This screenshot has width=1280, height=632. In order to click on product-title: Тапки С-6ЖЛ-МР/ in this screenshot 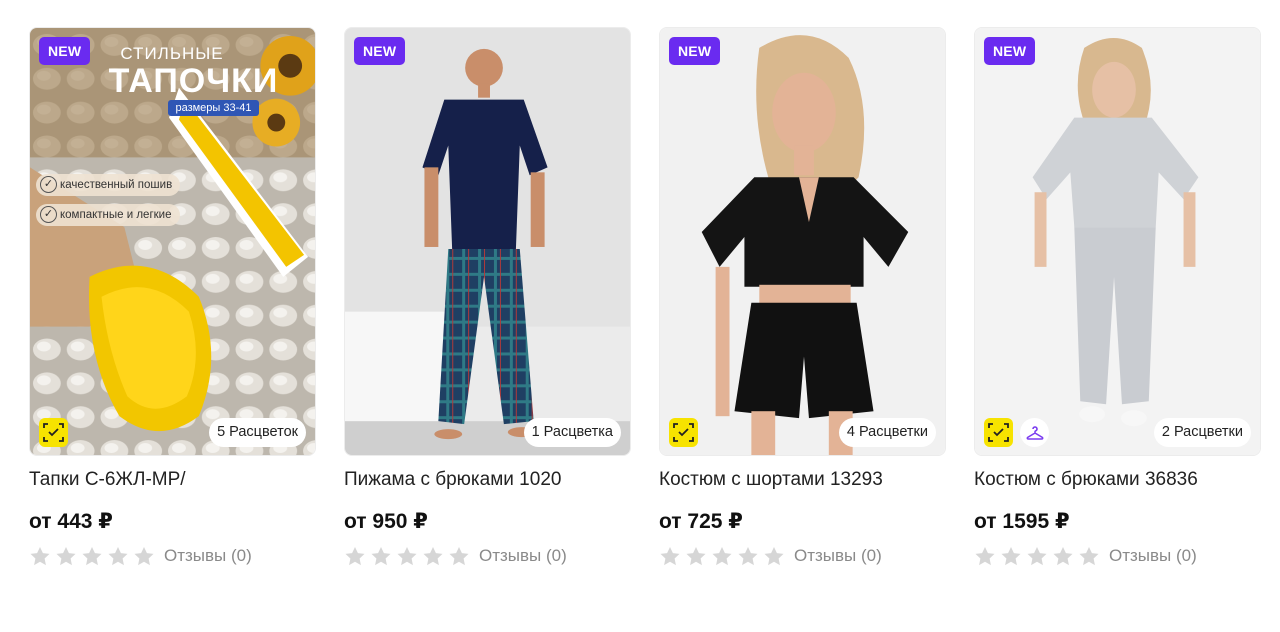, I will do `click(107, 480)`.